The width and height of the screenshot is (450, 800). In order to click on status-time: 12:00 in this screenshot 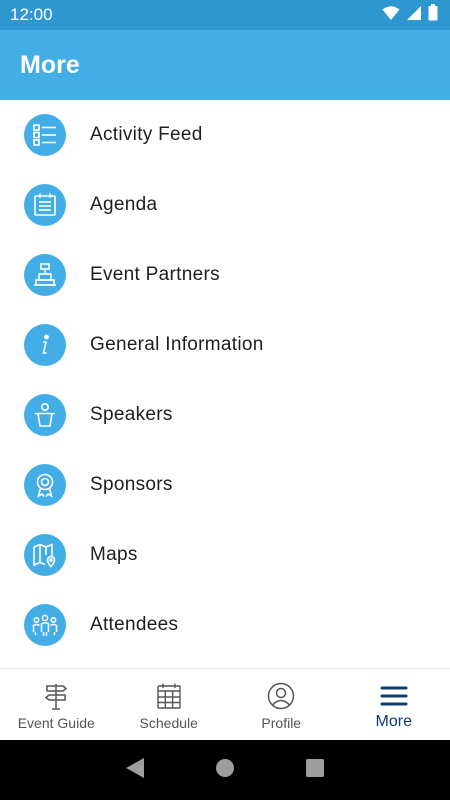, I will do `click(31, 14)`.